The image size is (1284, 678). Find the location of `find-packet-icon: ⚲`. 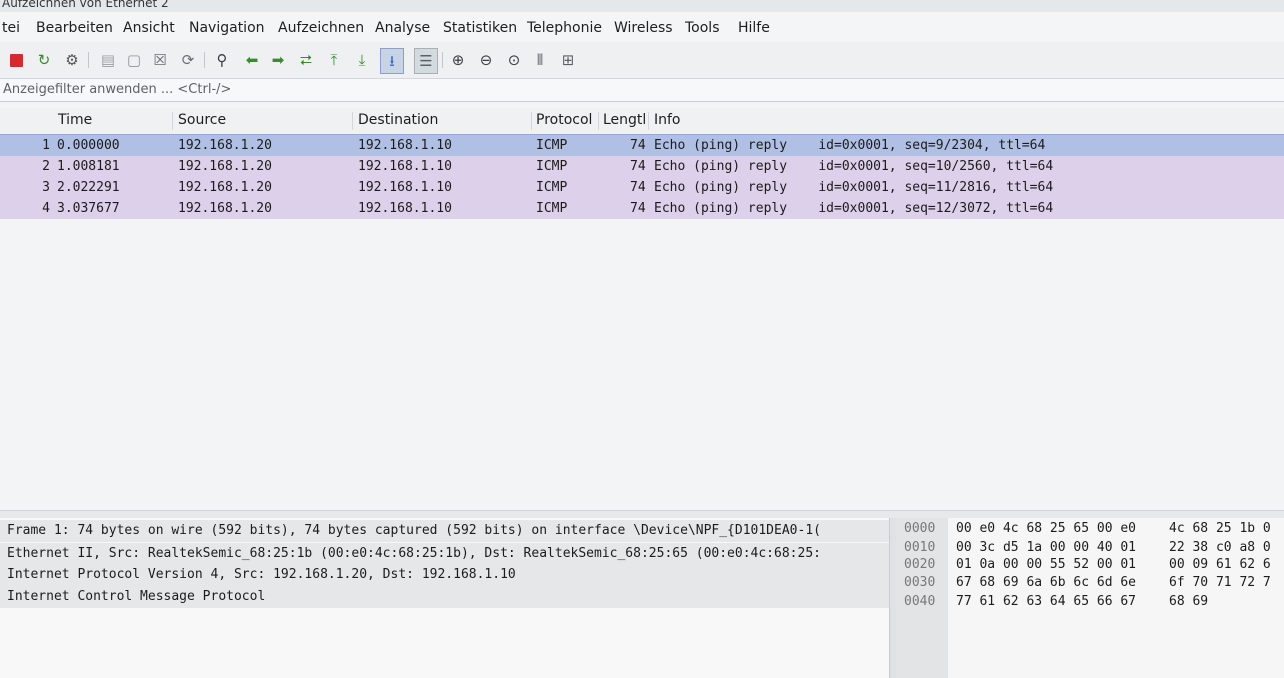

find-packet-icon: ⚲ is located at coordinates (222, 60).